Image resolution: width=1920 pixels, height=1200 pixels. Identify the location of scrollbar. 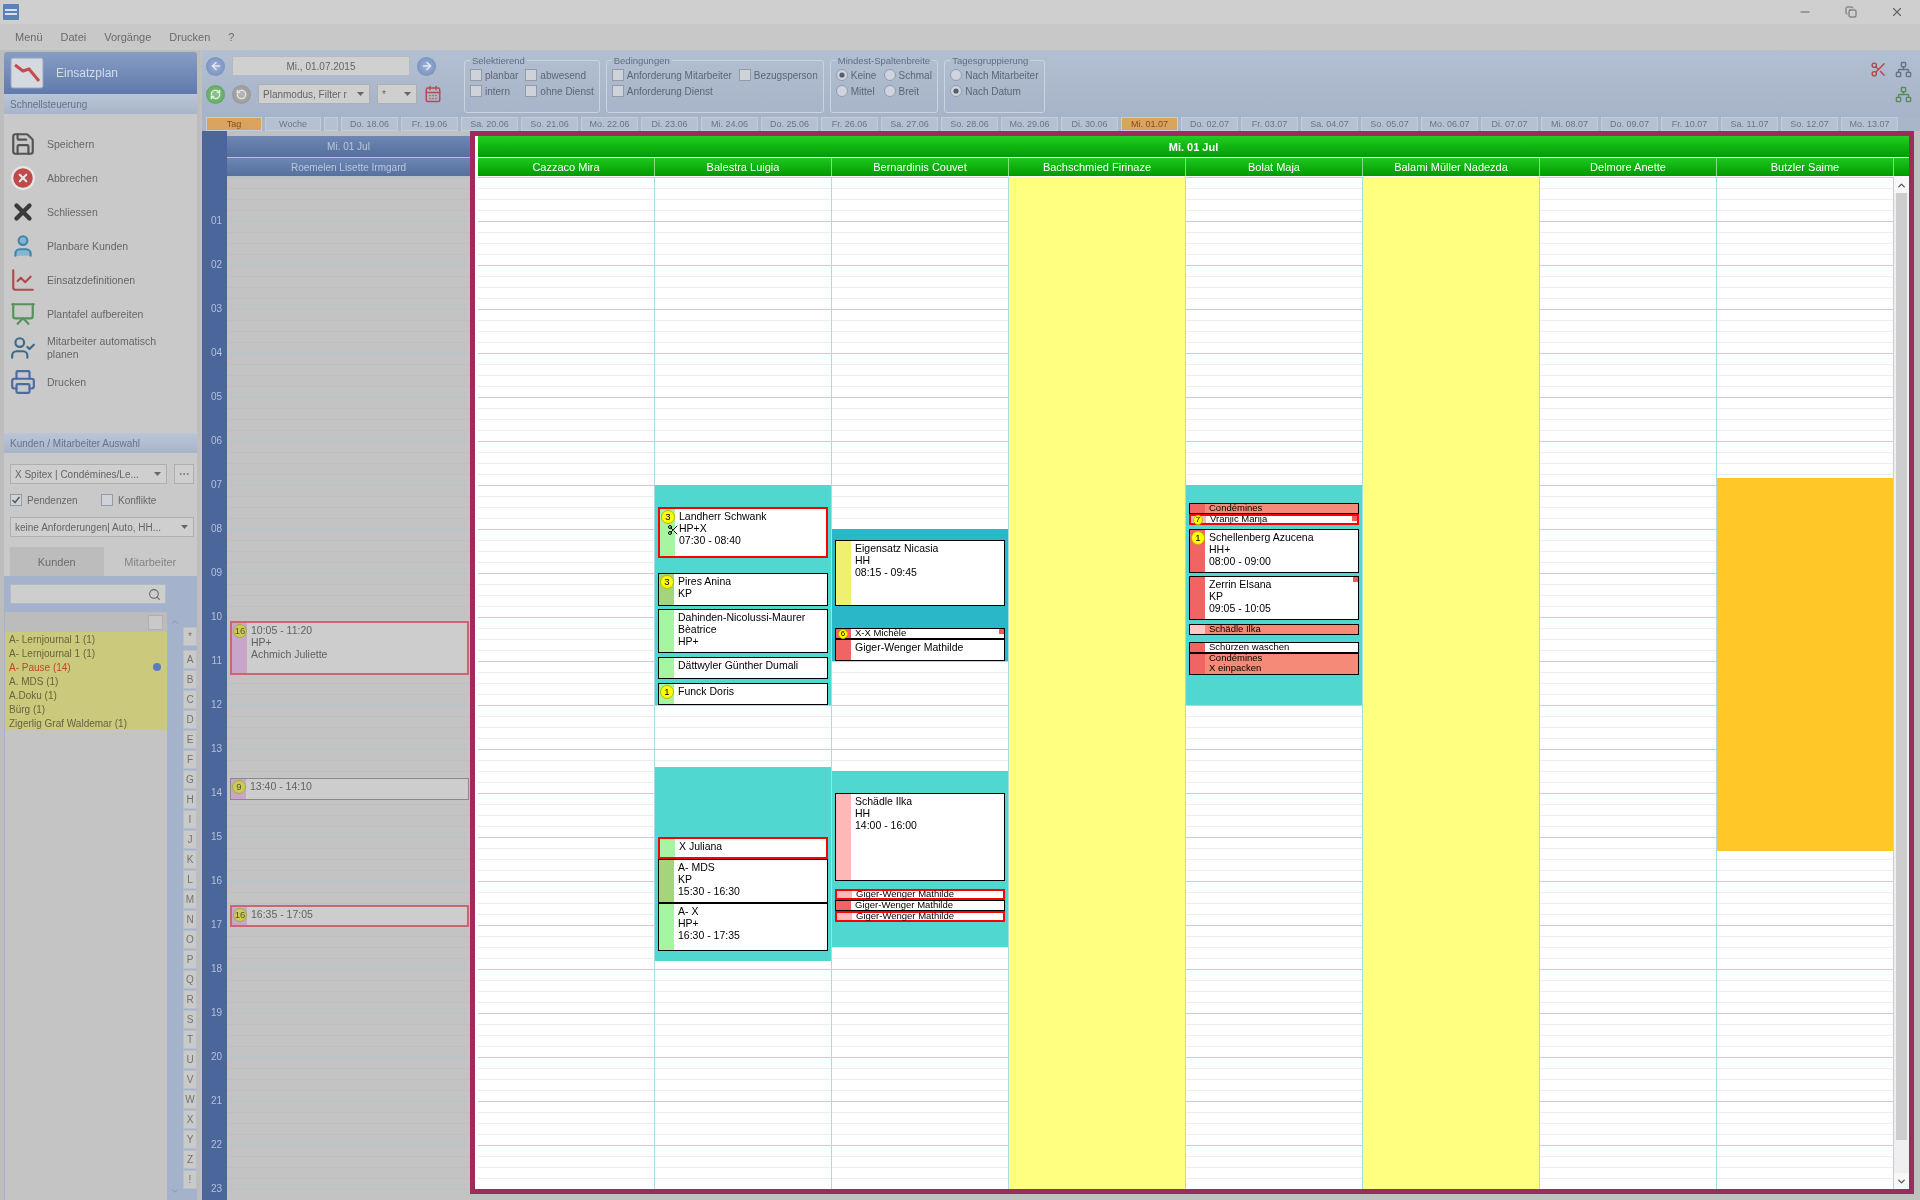
(1901, 683).